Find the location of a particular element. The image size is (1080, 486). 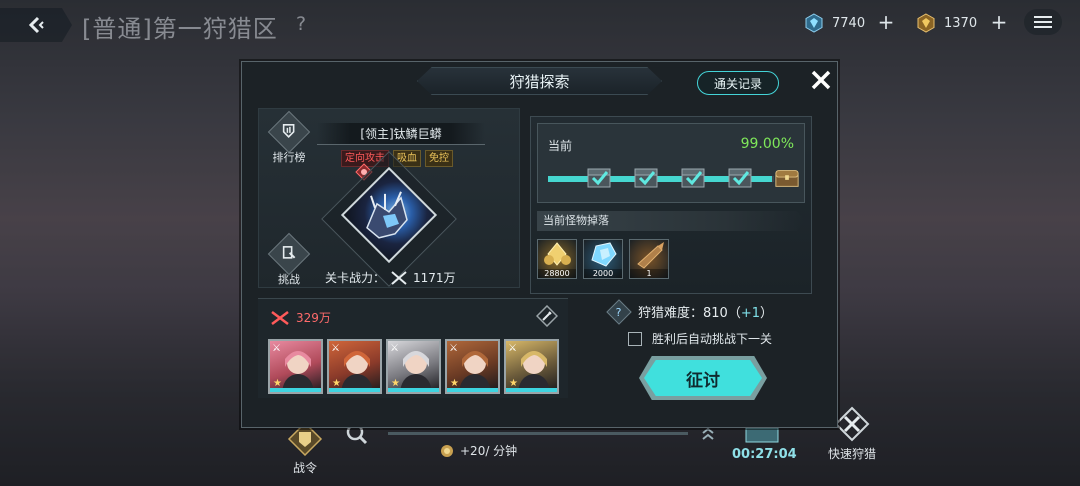

hamburger-icon is located at coordinates (1043, 22).